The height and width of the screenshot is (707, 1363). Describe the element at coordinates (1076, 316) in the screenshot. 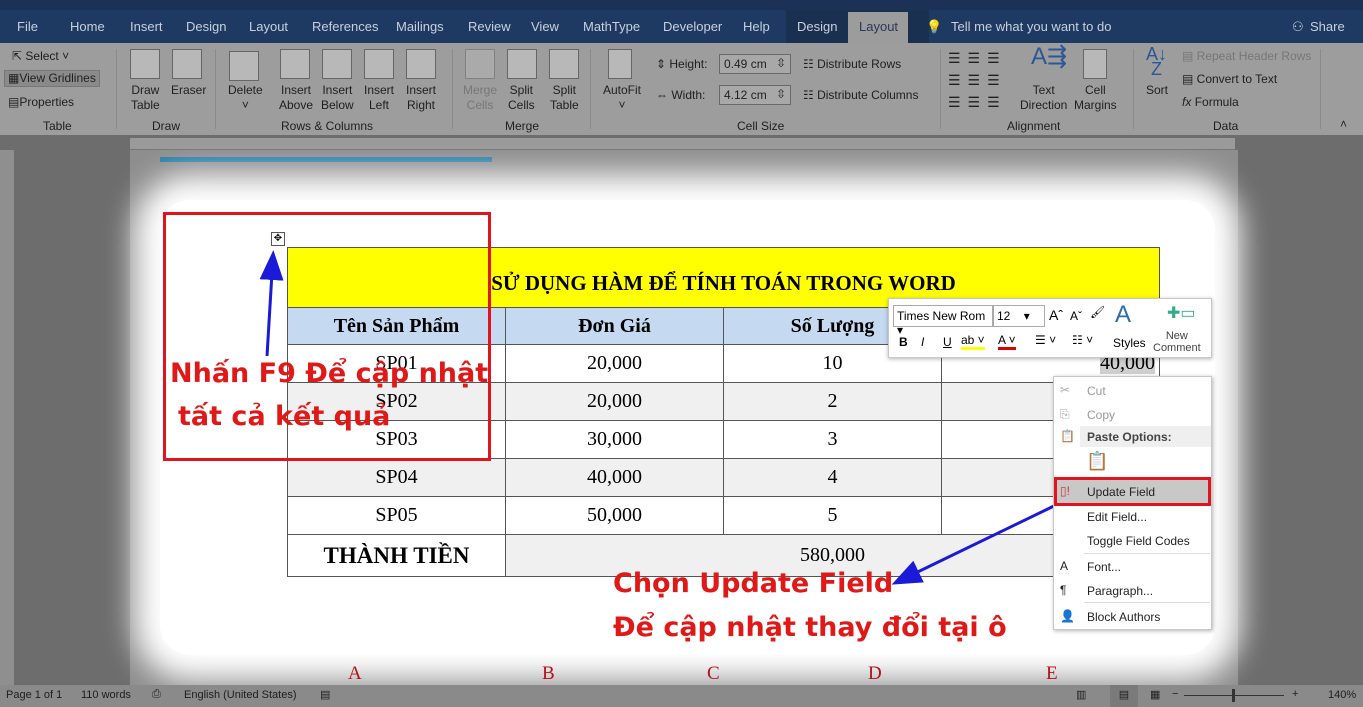

I see `shrink-font-icon: Aˇ` at that location.